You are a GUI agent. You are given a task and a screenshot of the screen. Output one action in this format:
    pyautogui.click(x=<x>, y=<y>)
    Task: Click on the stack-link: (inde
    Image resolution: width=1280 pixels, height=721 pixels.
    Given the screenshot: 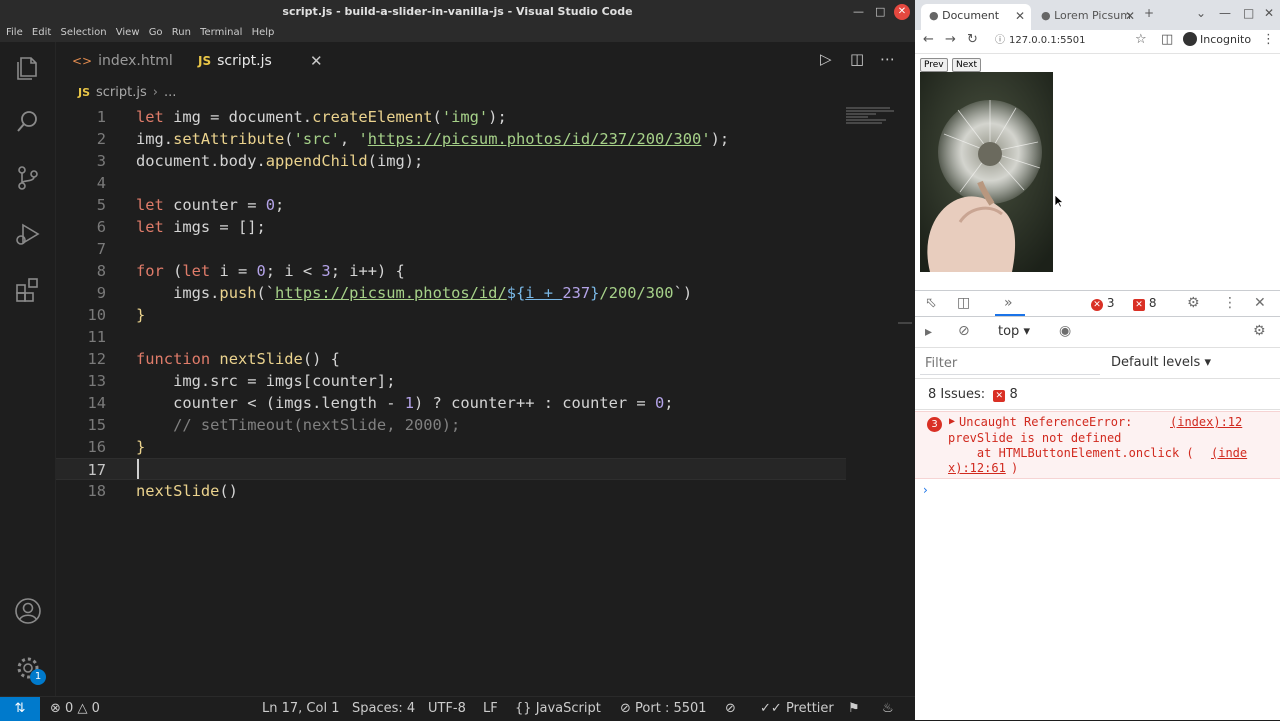 What is the action you would take?
    pyautogui.click(x=1229, y=453)
    